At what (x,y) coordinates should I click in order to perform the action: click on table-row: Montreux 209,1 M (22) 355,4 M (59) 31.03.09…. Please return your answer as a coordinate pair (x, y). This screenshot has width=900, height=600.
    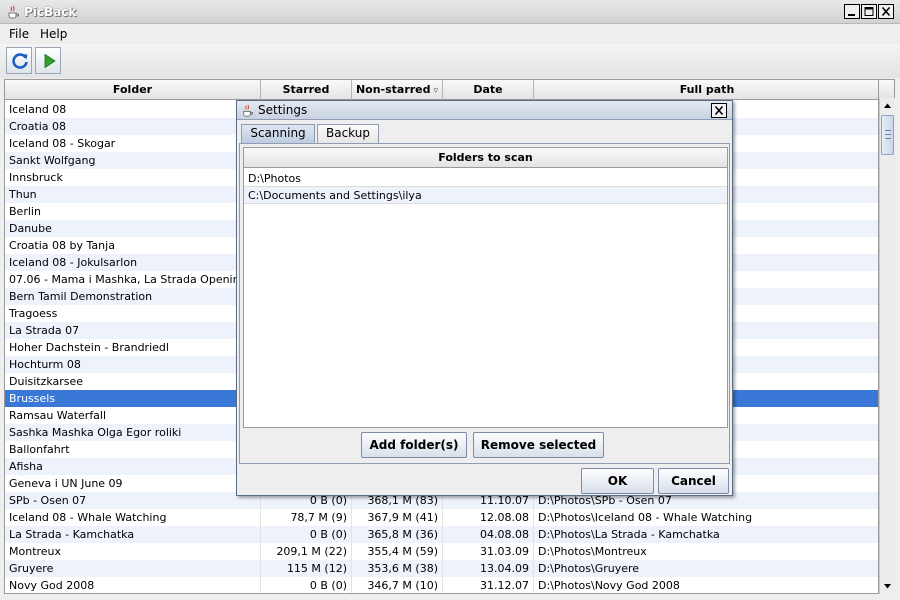
    Looking at the image, I should click on (441, 551).